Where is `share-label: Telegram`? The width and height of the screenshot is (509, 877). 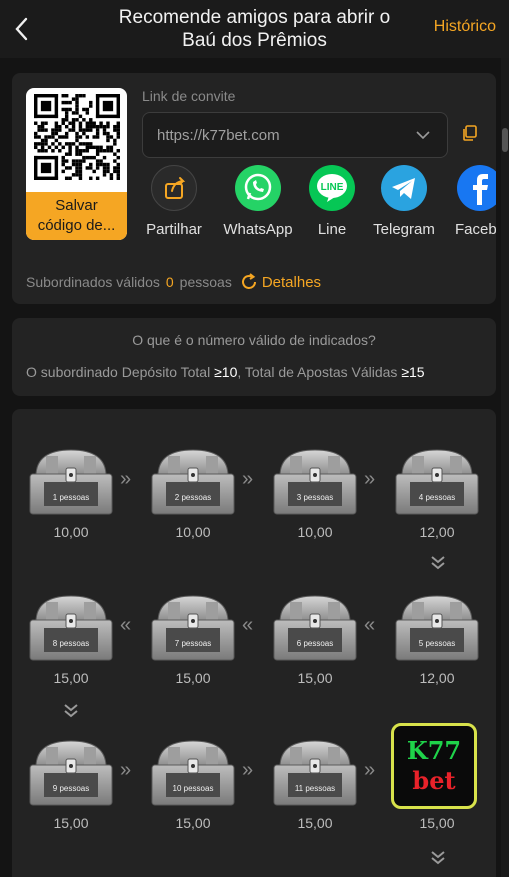
share-label: Telegram is located at coordinates (404, 229).